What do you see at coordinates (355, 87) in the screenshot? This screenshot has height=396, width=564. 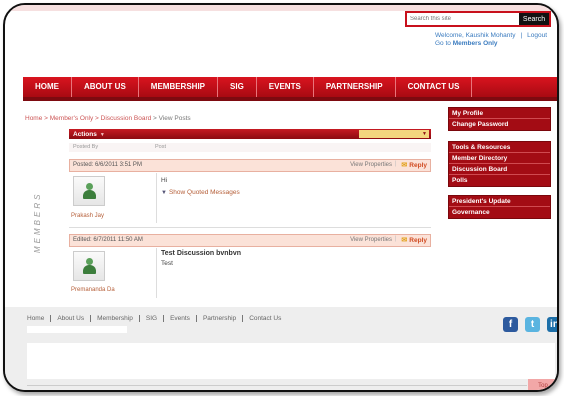 I see `nav-partnership: PARTNERSHIP` at bounding box center [355, 87].